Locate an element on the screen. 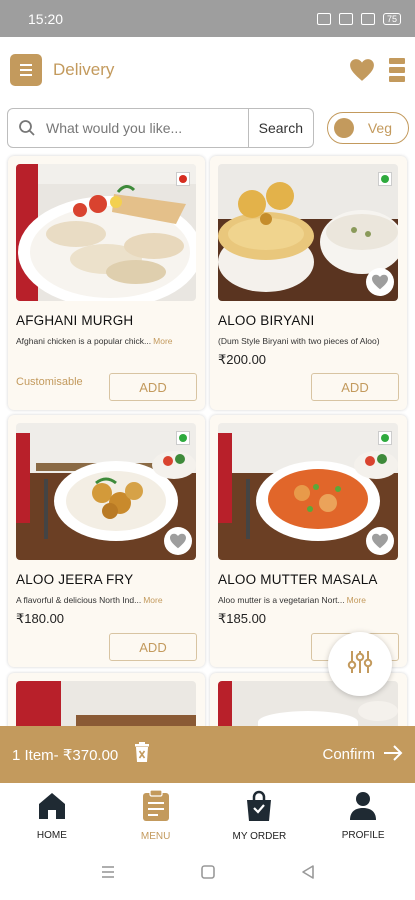 Image resolution: width=415 pixels, height=900 pixels. status-time: 15:20 is located at coordinates (46, 18).